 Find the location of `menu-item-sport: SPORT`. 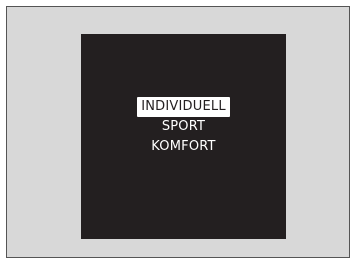

menu-item-sport: SPORT is located at coordinates (183, 127).